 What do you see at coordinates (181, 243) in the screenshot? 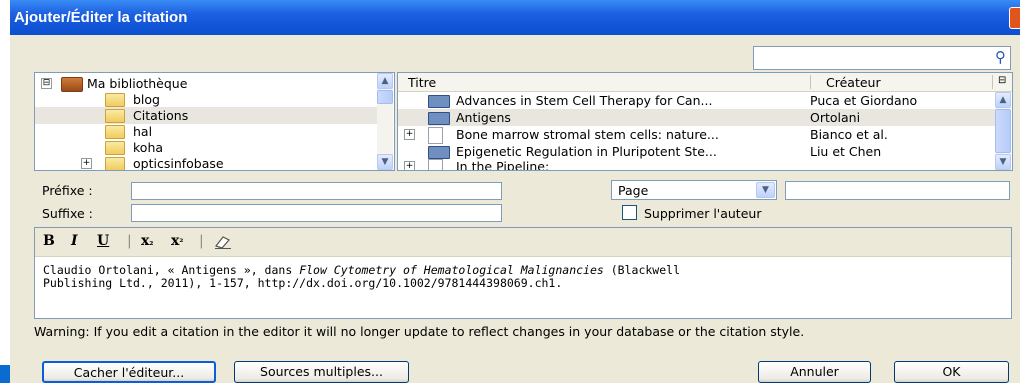
I see `superscript-mark: ²` at bounding box center [181, 243].